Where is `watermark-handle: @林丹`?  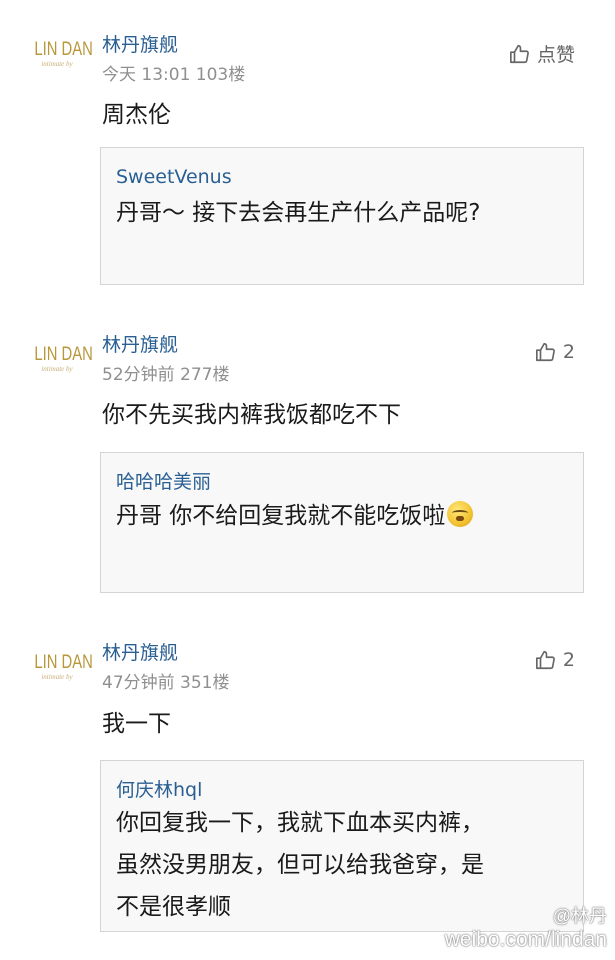 watermark-handle: @林丹 is located at coordinates (579, 916).